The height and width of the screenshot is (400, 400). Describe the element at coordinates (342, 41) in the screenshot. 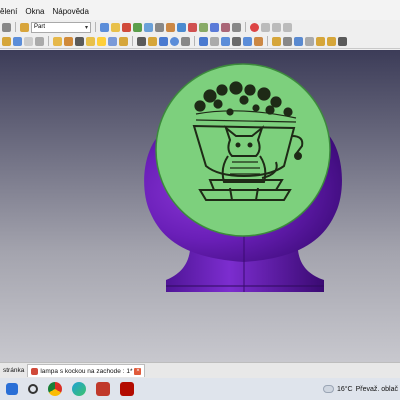

I see `section-icon` at that location.